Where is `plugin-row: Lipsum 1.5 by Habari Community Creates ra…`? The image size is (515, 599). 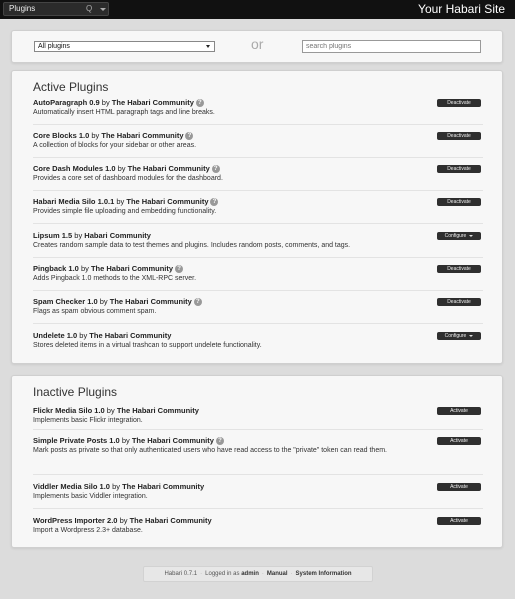
plugin-row: Lipsum 1.5 by Habari Community Creates ra… is located at coordinates (258, 240).